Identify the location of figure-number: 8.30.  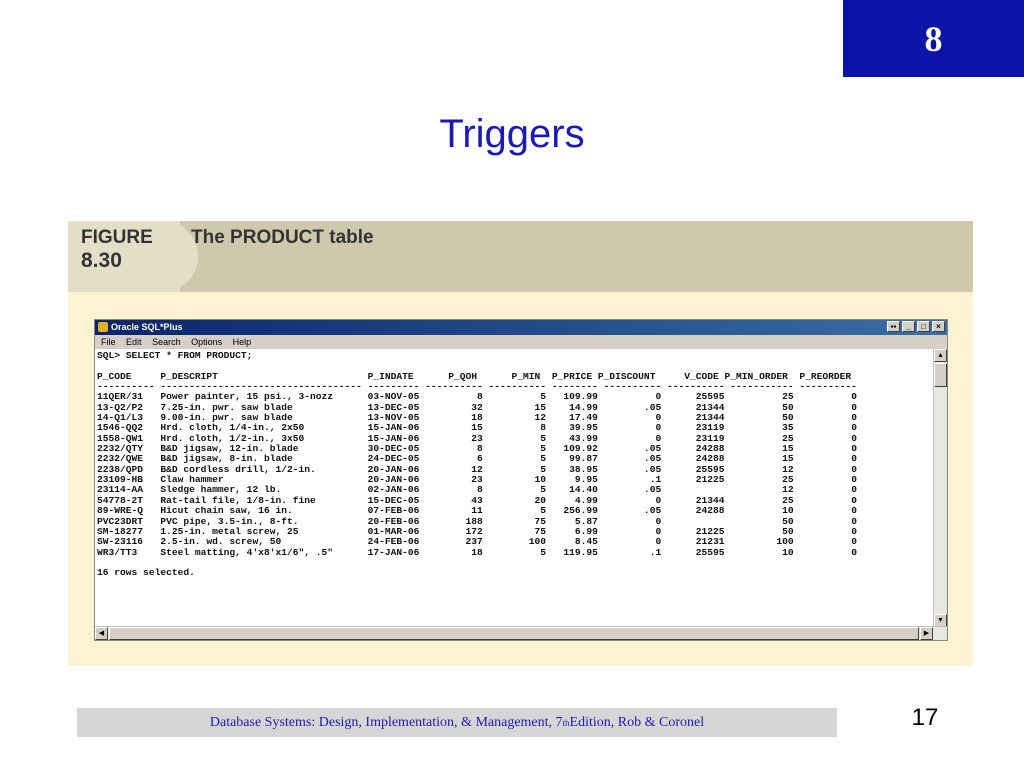
(101, 260).